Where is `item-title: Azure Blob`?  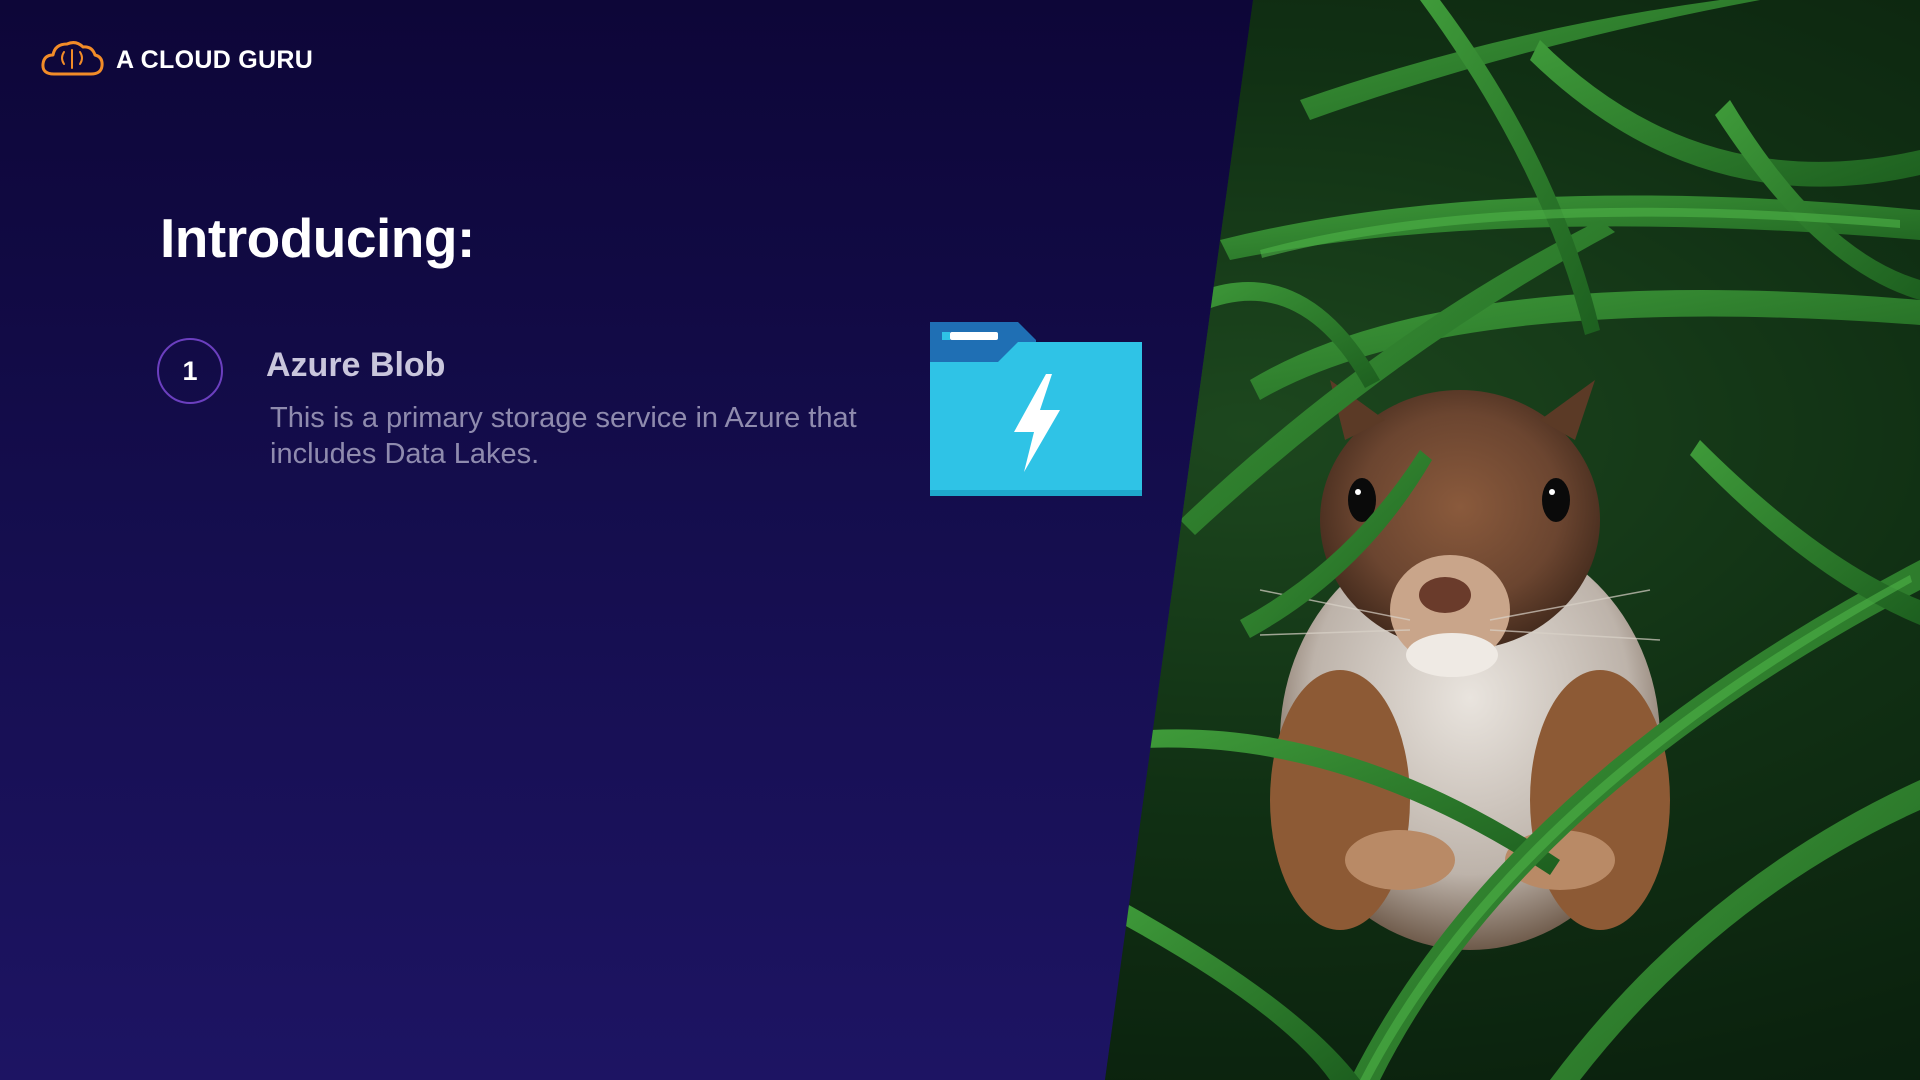
item-title: Azure Blob is located at coordinates (356, 365).